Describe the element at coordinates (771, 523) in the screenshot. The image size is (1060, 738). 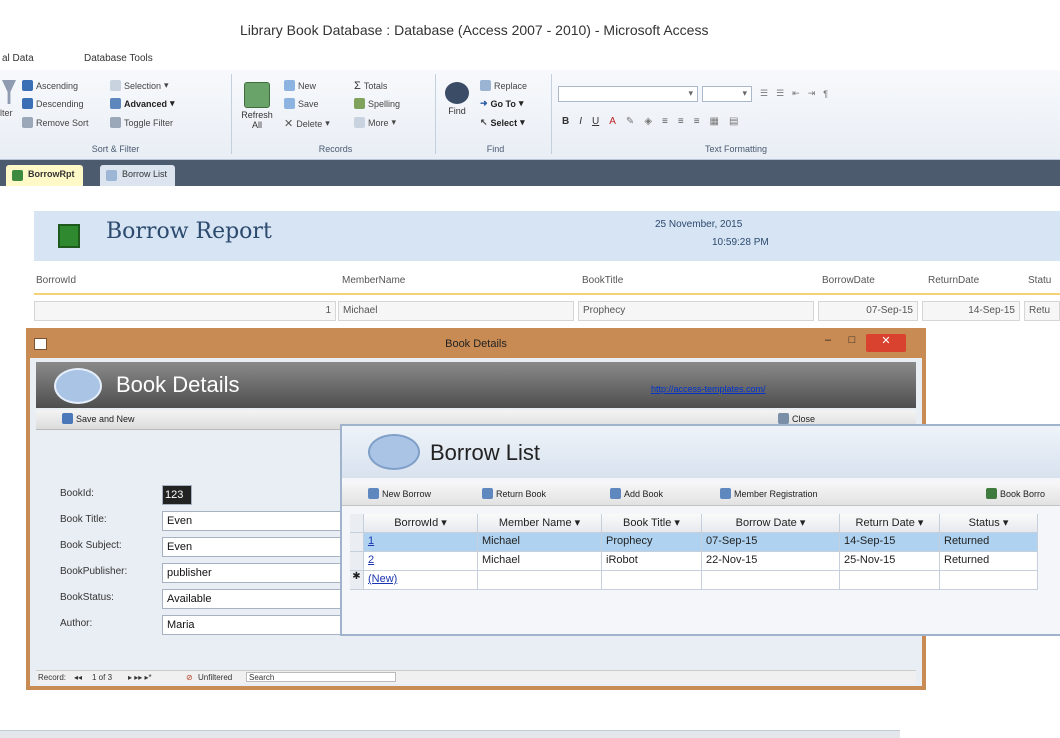
I see `col-header-borrow-date: Borrow Date ▾` at that location.